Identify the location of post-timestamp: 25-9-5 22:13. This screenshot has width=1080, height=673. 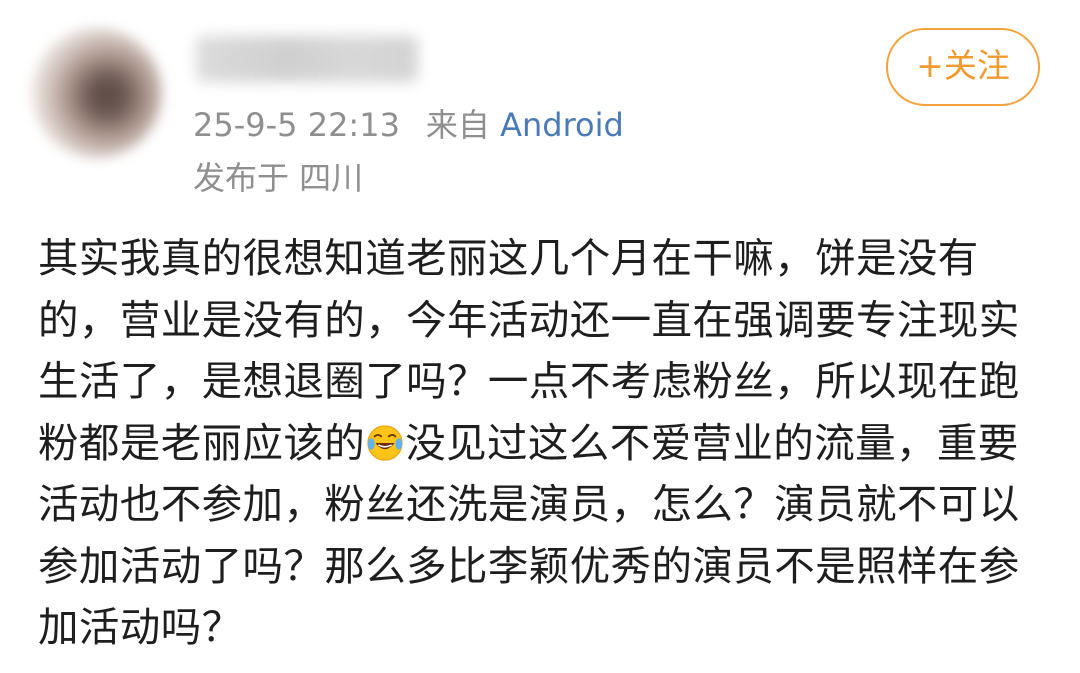
(296, 125).